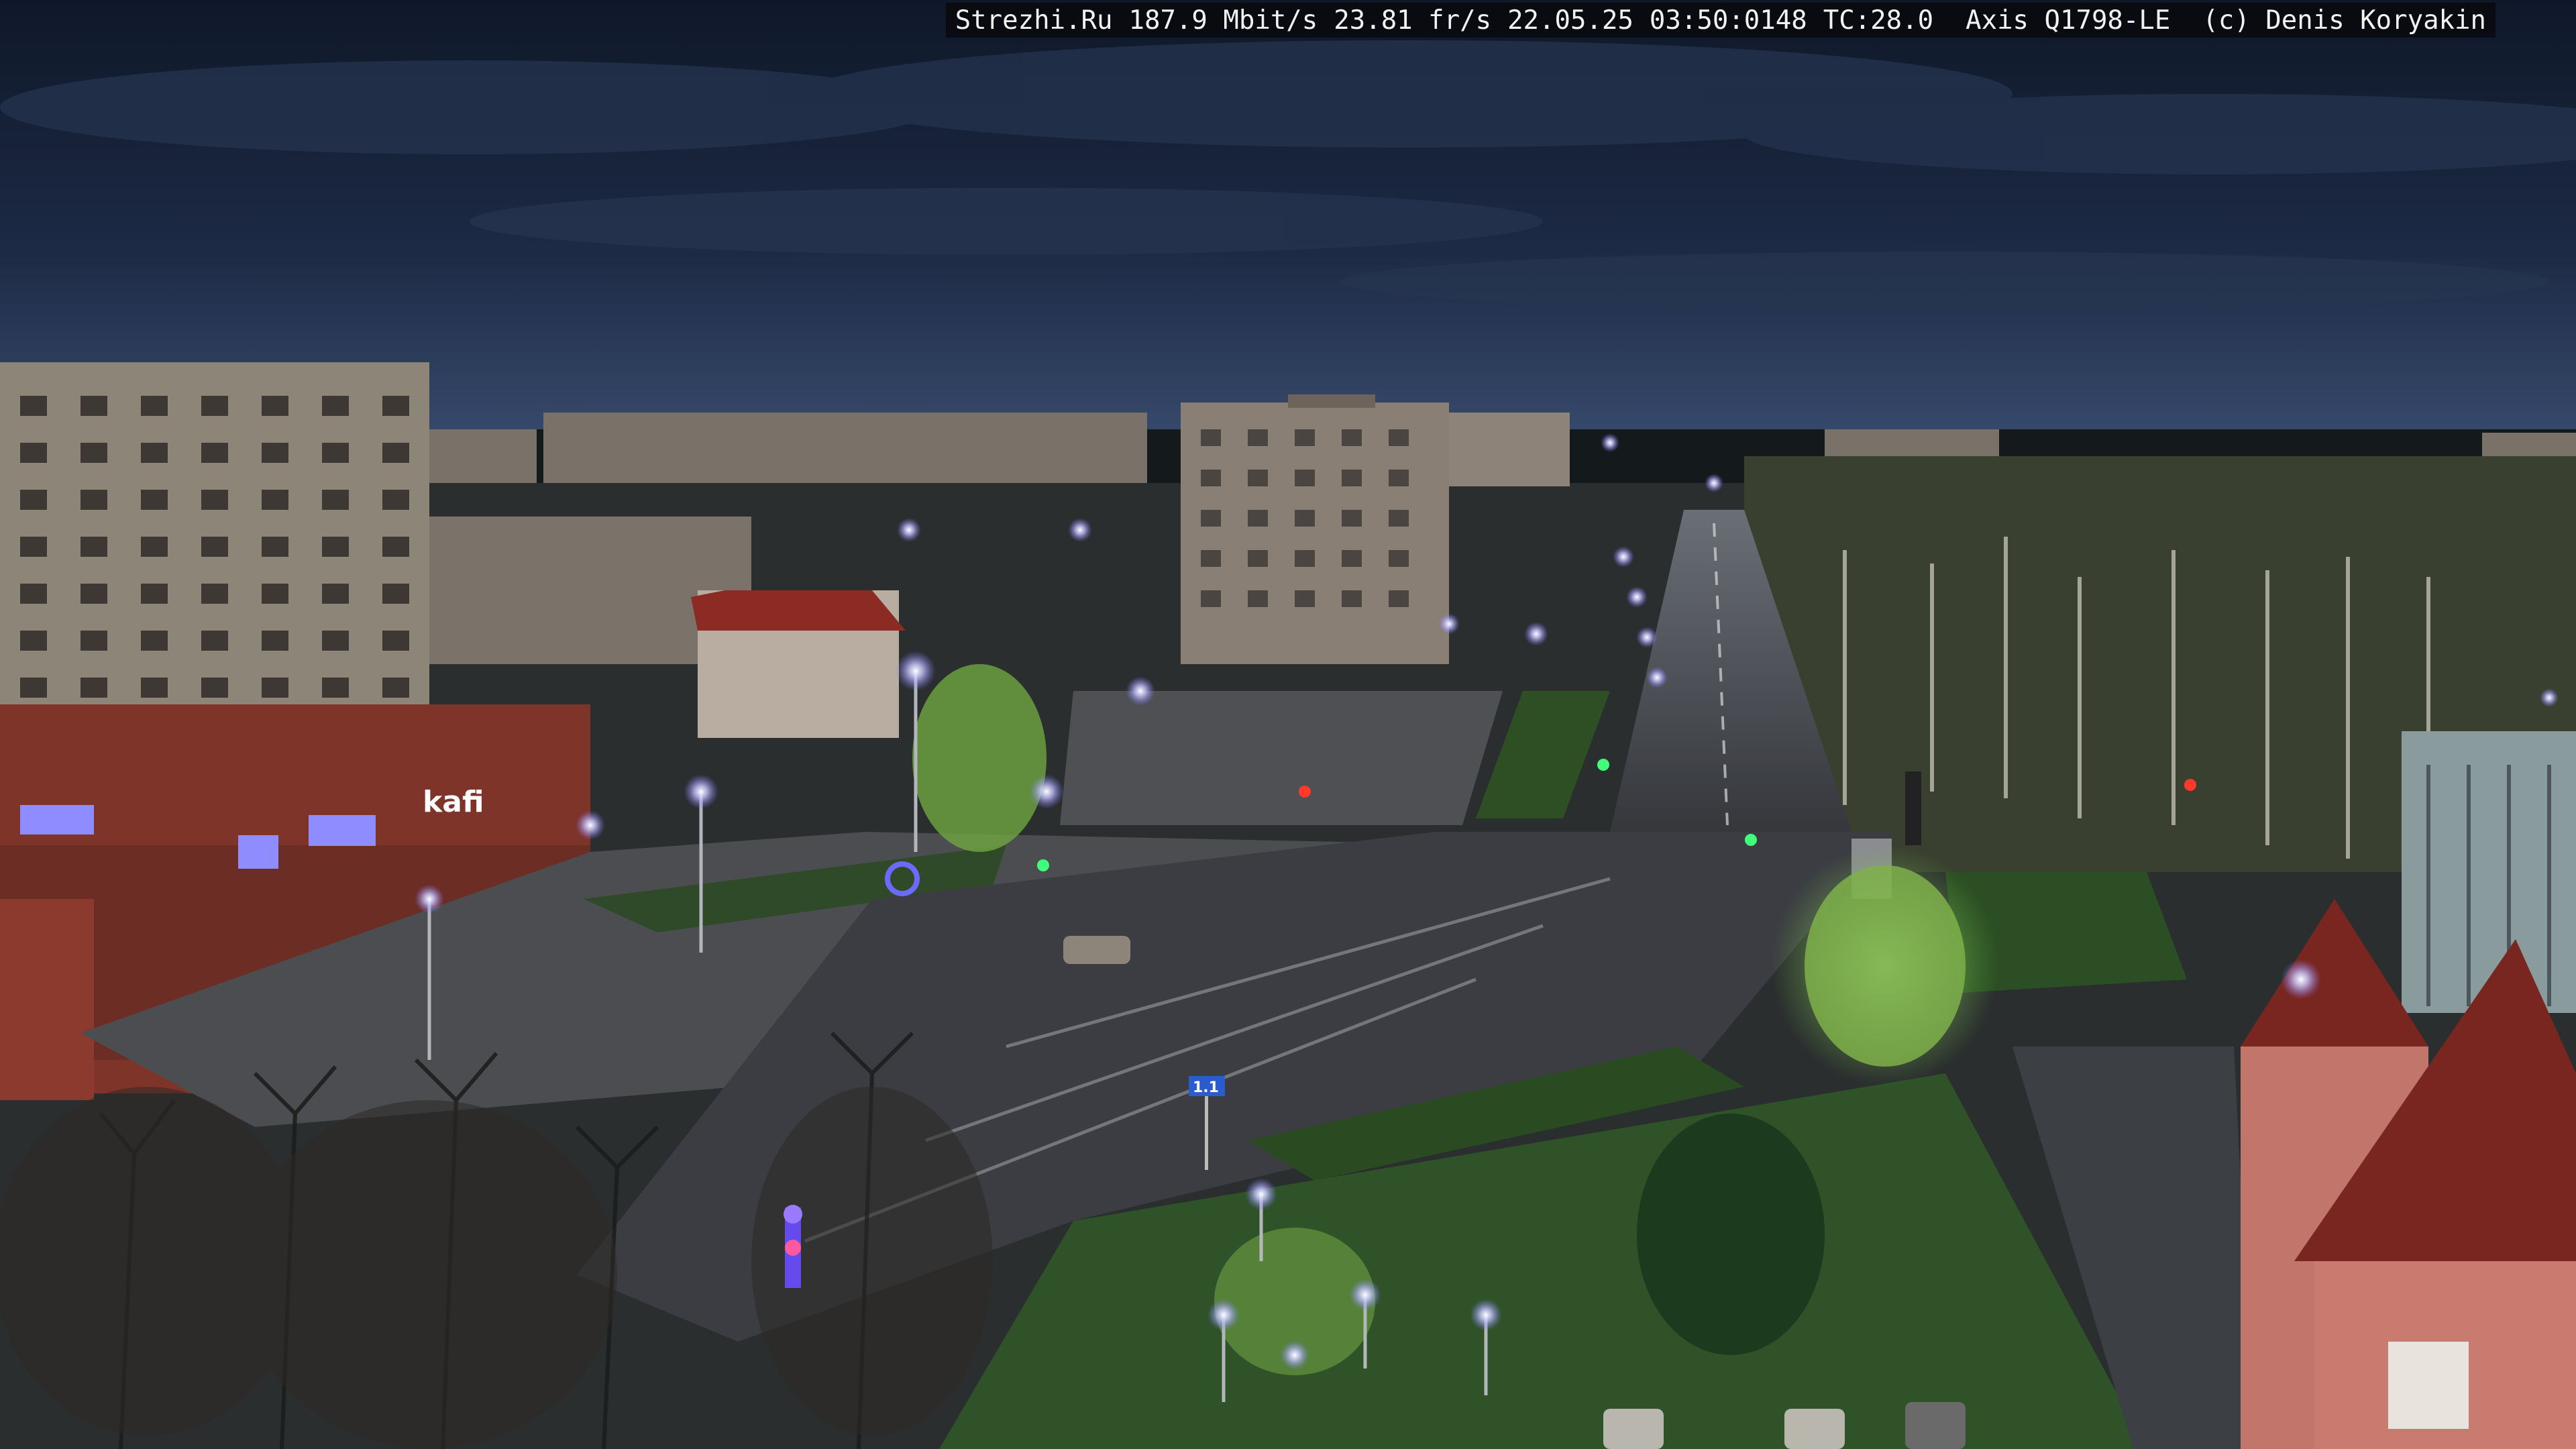  Describe the element at coordinates (1913, 808) in the screenshot. I see `monument-statue` at that location.